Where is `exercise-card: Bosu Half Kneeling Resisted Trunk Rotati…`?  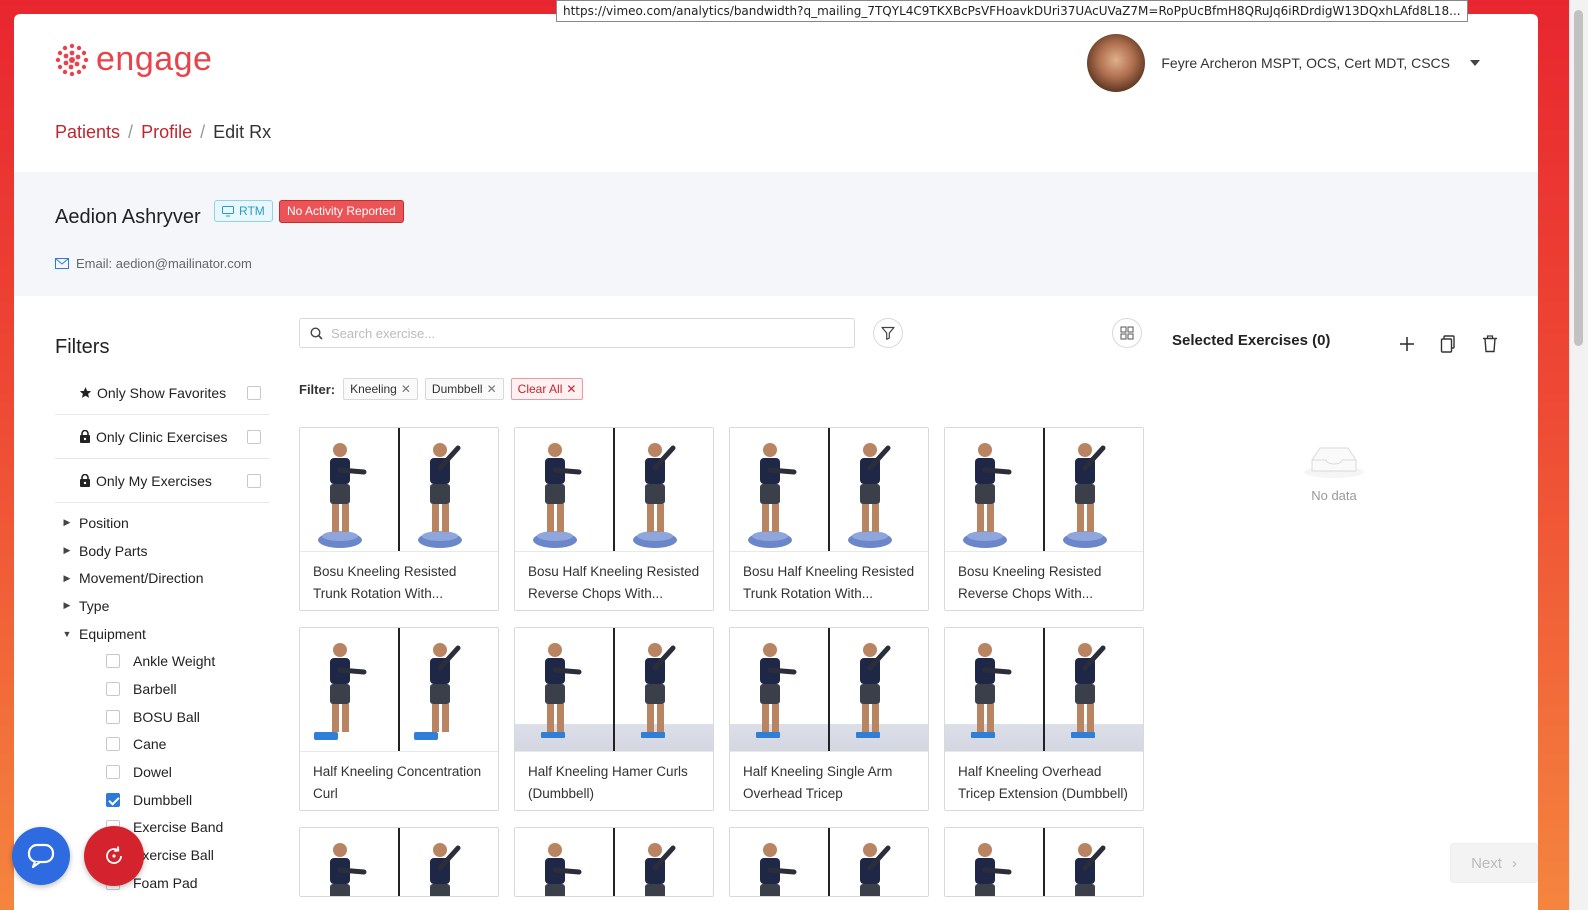
exercise-card: Bosu Half Kneeling Resisted Trunk Rotati… is located at coordinates (829, 519).